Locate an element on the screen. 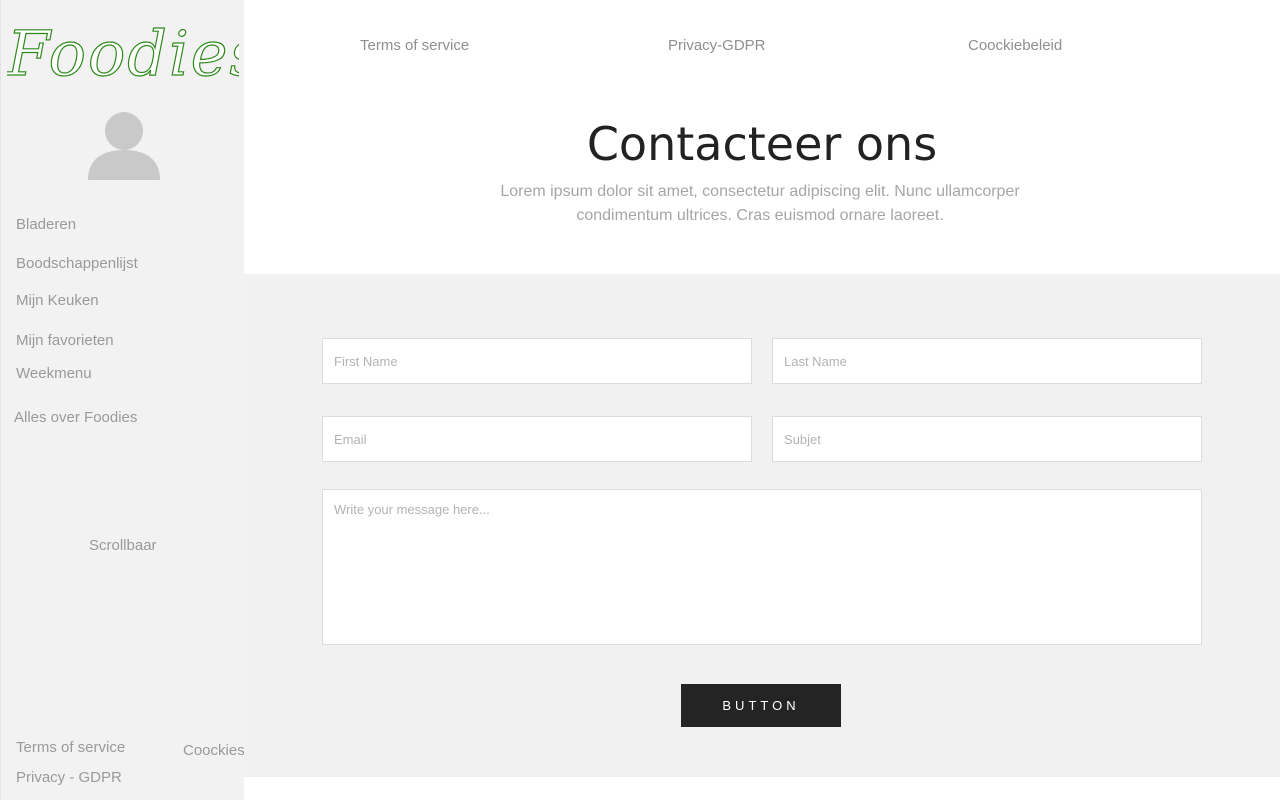  top-privacy-link: Privacy-GDPR is located at coordinates (717, 45).